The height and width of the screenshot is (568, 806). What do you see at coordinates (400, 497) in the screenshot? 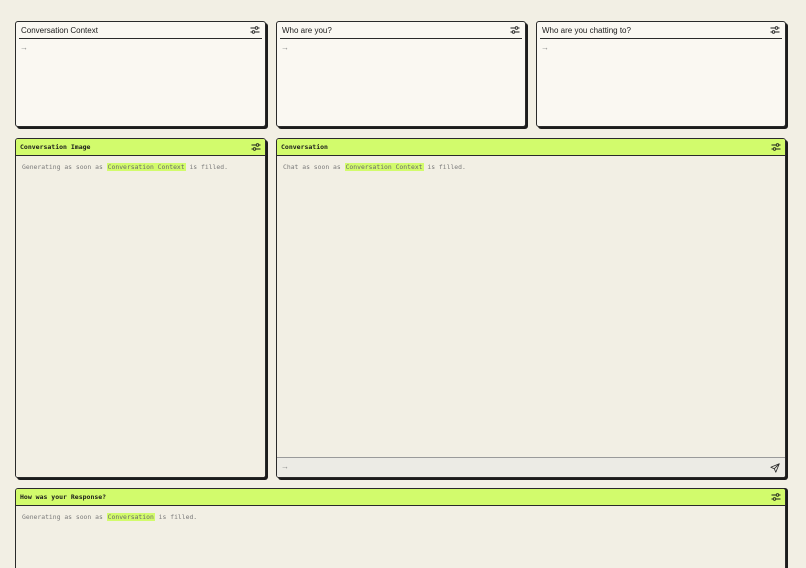
I see `response-header: How was your Response?` at bounding box center [400, 497].